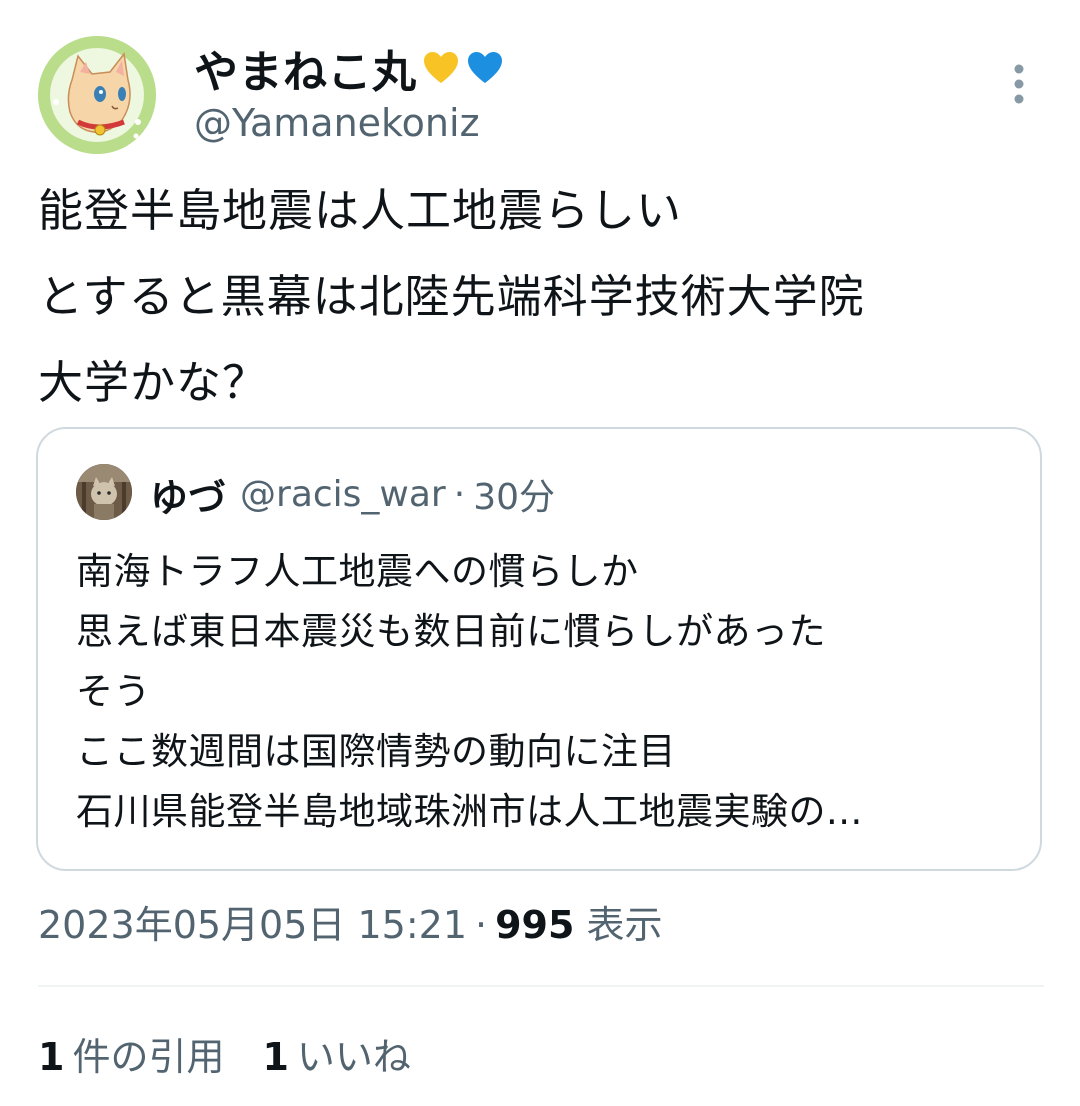  What do you see at coordinates (1019, 84) in the screenshot?
I see `more-vertical-icon` at bounding box center [1019, 84].